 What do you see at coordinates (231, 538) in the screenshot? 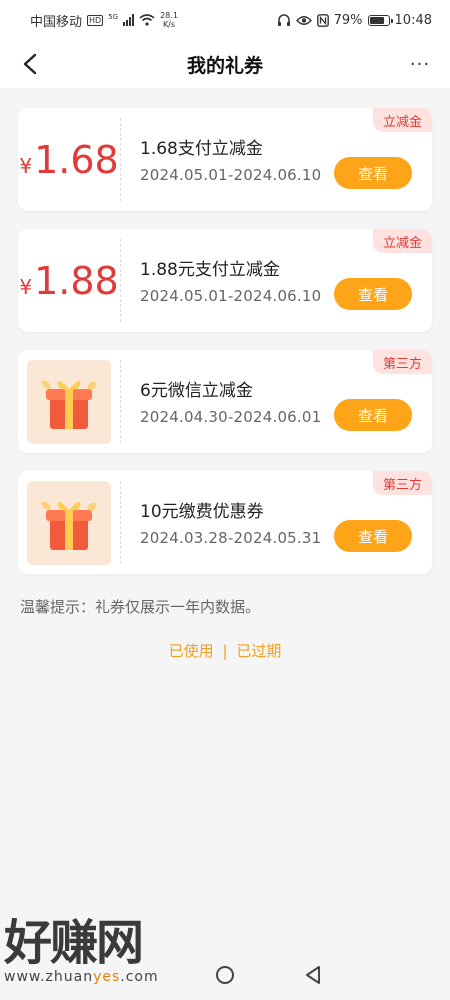
I see `coupon-dates: 2024.03.28-2024.05.31` at bounding box center [231, 538].